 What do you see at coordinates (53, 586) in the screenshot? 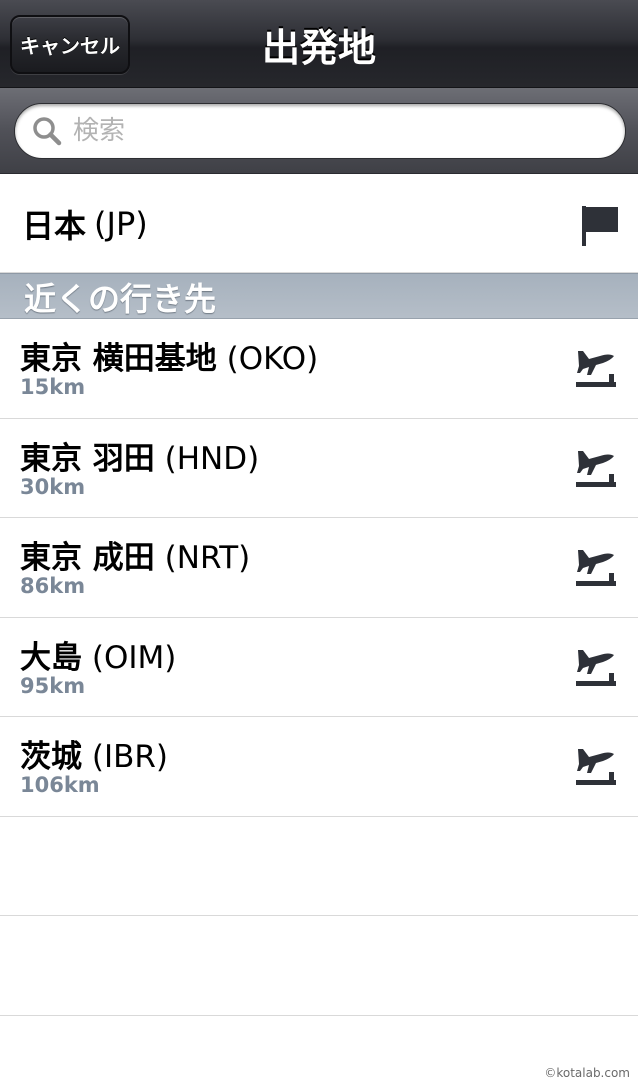
I see `airport-distance: 86km` at bounding box center [53, 586].